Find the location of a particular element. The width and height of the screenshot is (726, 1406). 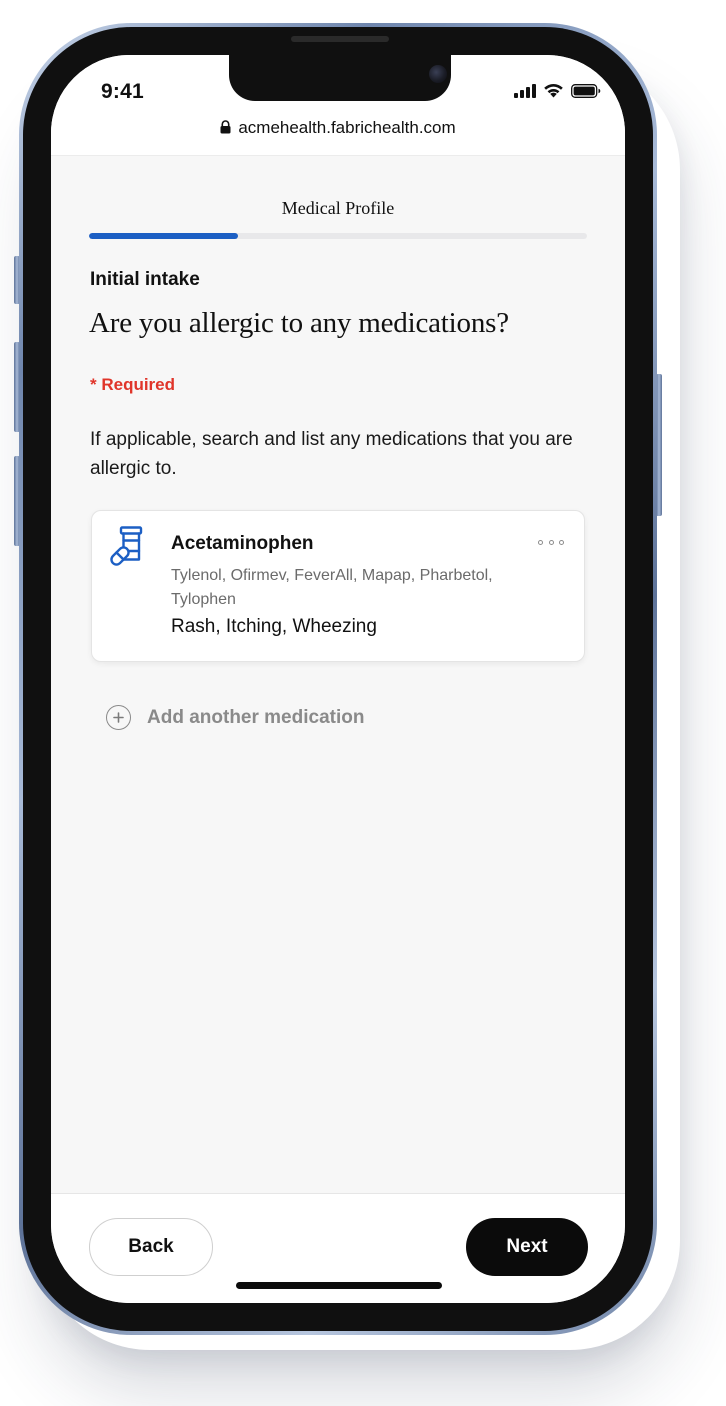

medication-name: Acetaminophen is located at coordinates (242, 543).